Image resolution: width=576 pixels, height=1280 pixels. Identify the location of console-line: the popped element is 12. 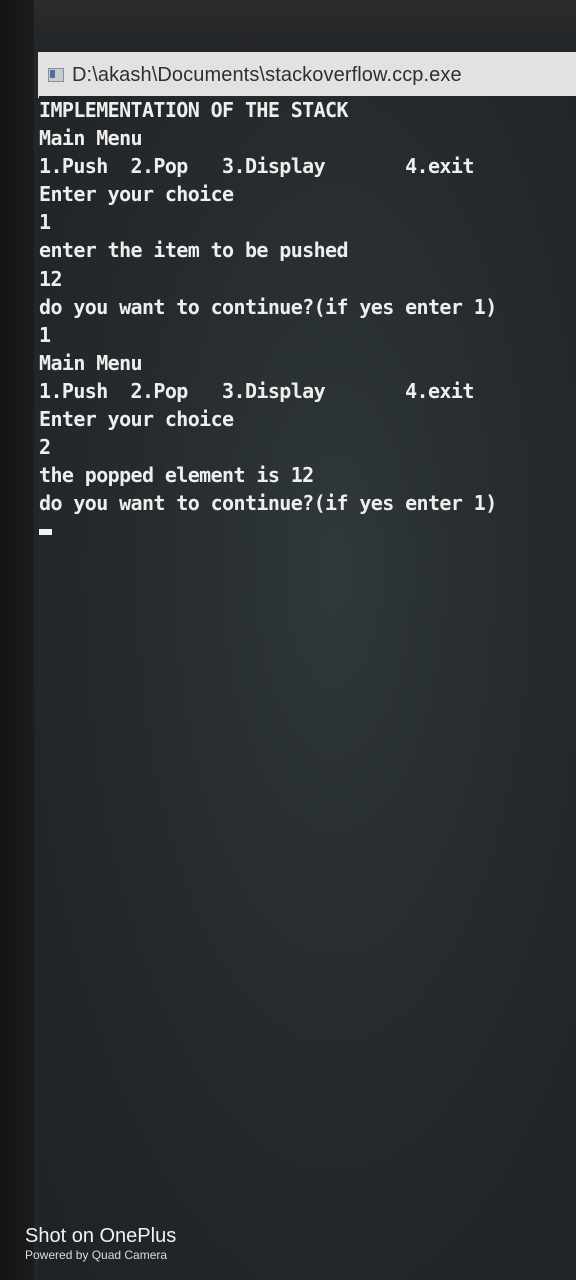
(176, 475).